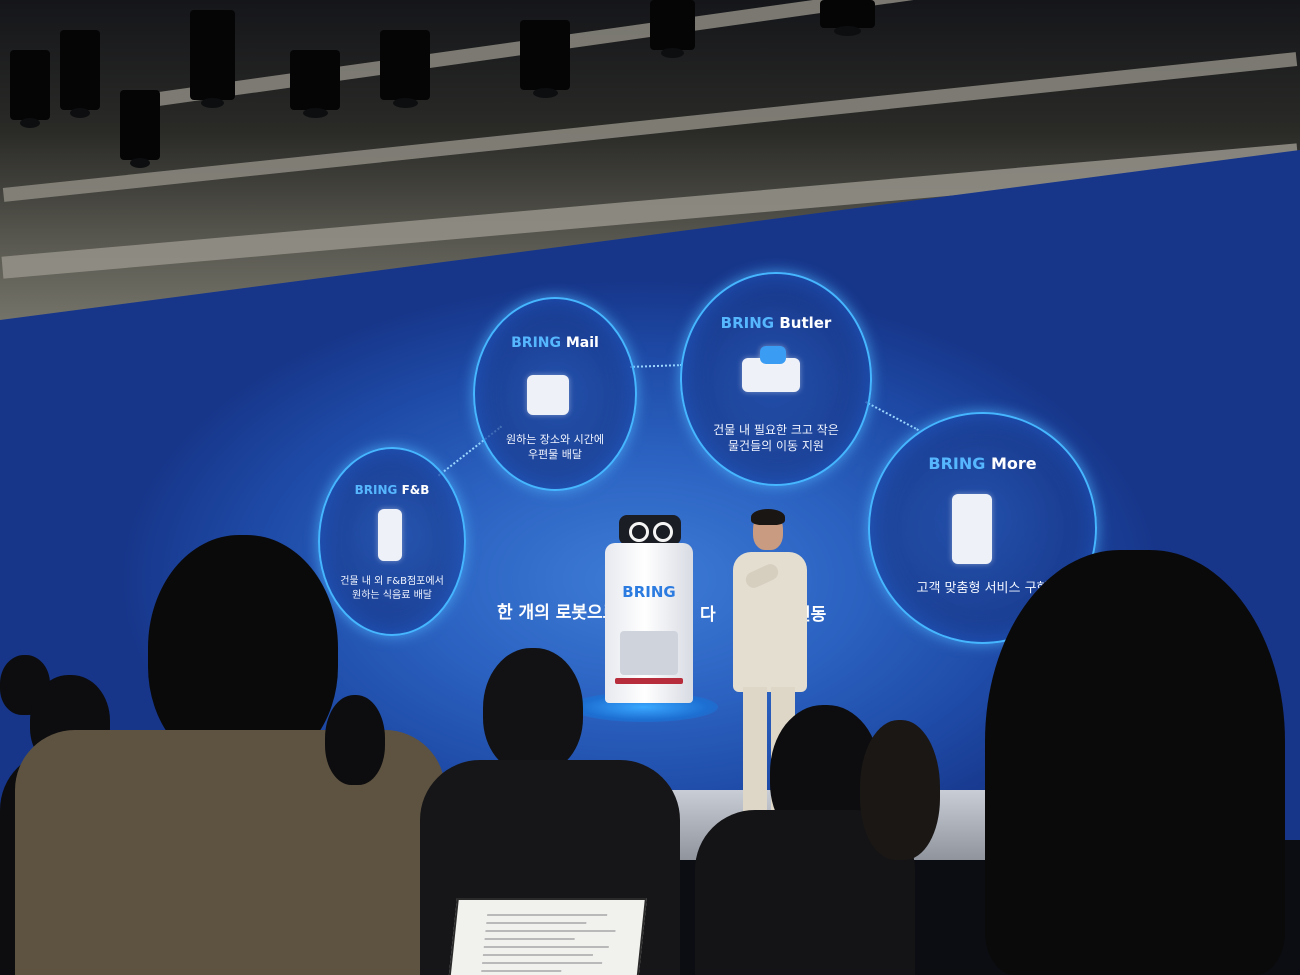 This screenshot has height=975, width=1300. Describe the element at coordinates (708, 615) in the screenshot. I see `slogan-right-start: 다` at that location.